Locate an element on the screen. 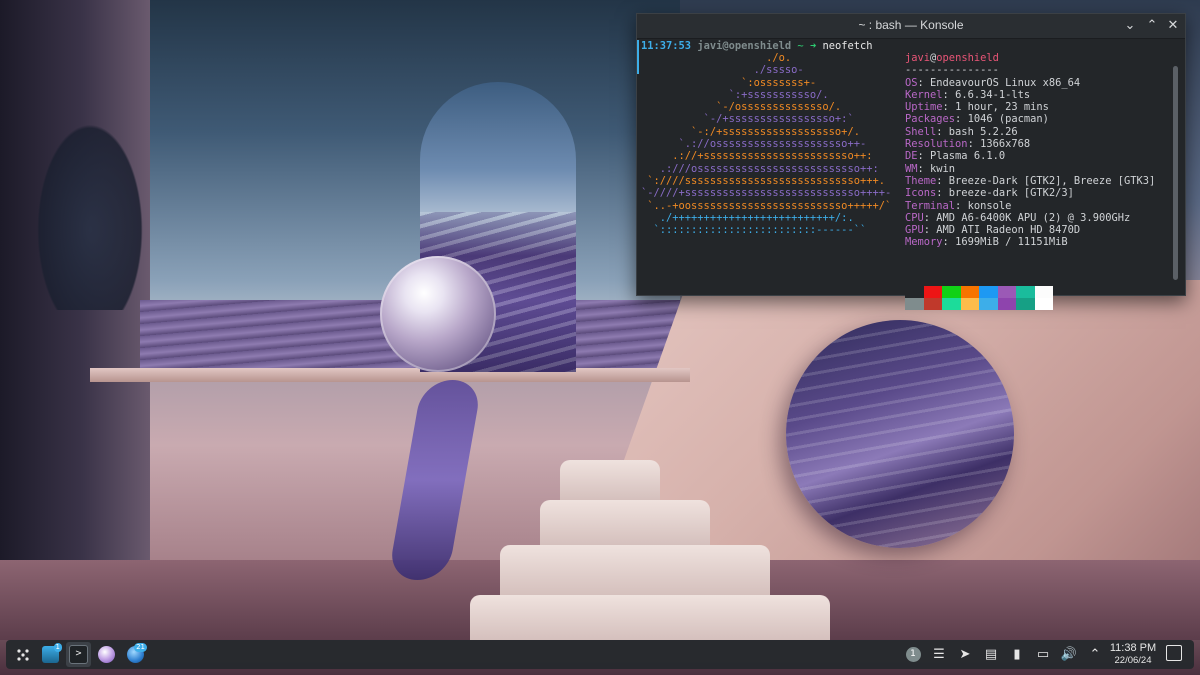 Image resolution: width=1200 pixels, height=675 pixels. terminal-scrollbar is located at coordinates (1176, 181).